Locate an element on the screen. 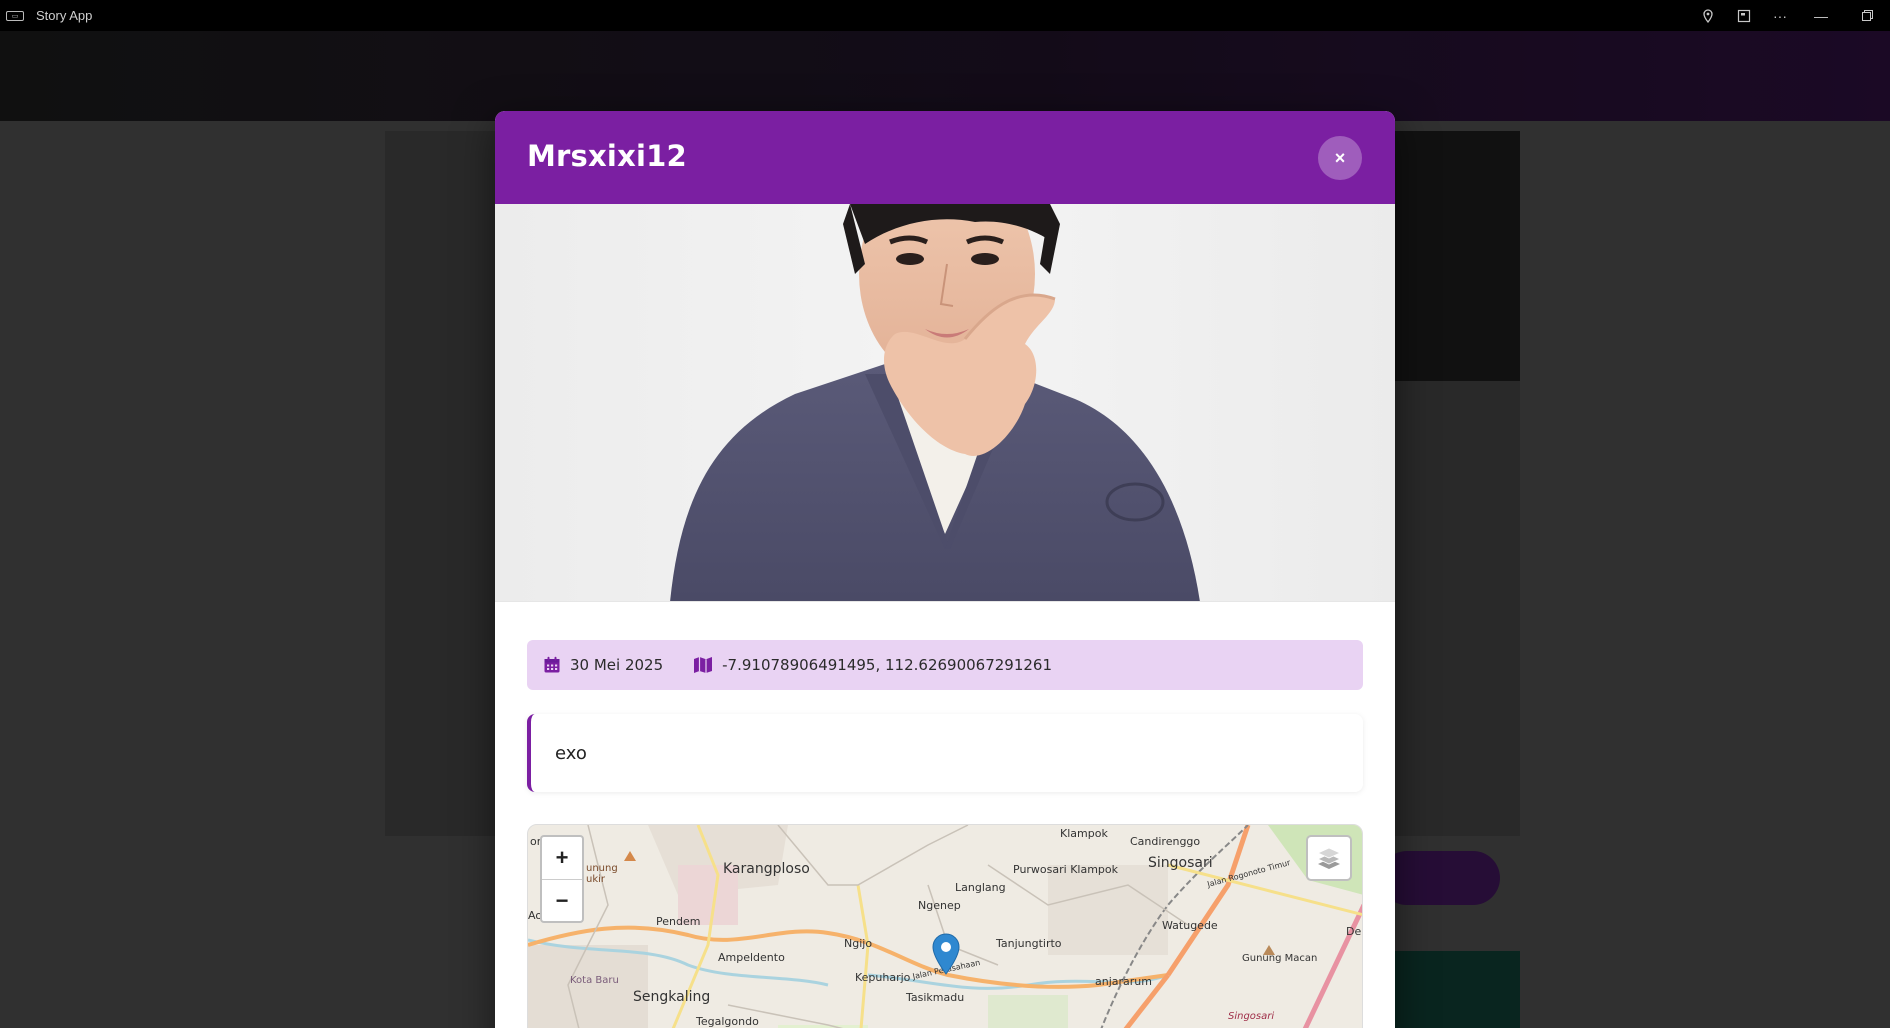 The width and height of the screenshot is (1890, 1028). window-title: Story App is located at coordinates (64, 15).